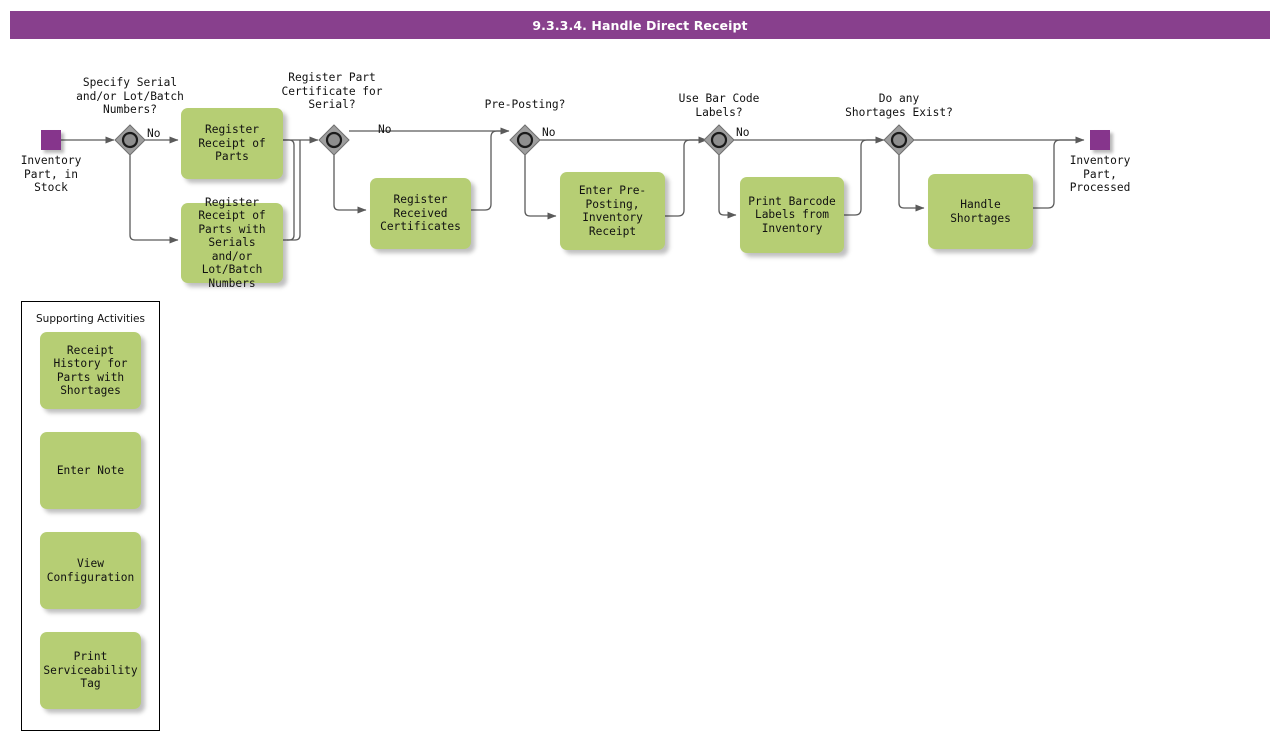 This screenshot has width=1280, height=740. What do you see at coordinates (1100, 140) in the screenshot?
I see `end-event` at bounding box center [1100, 140].